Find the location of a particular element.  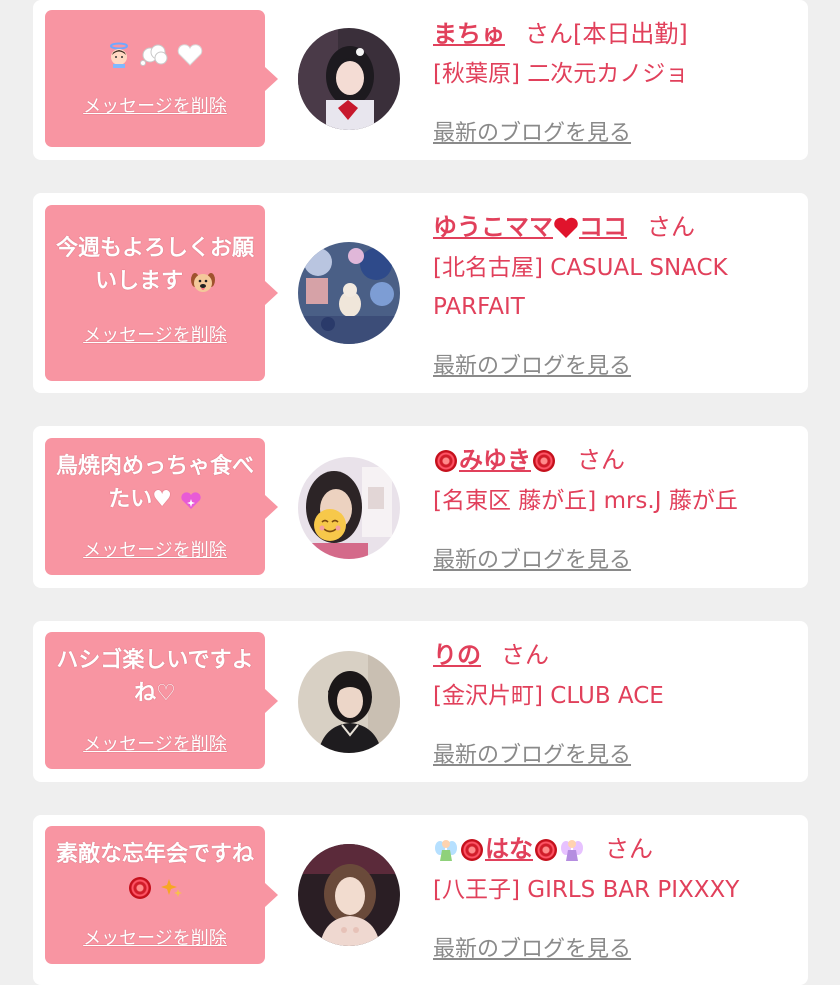

sparkles-icon is located at coordinates (171, 888).